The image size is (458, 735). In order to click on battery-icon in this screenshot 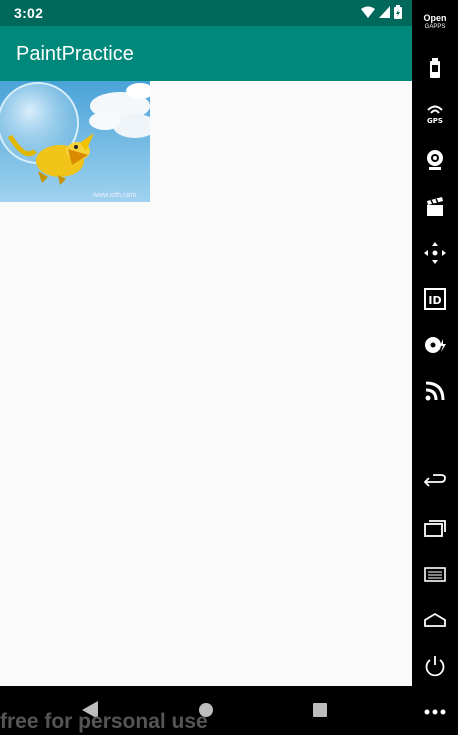, I will do `click(435, 68)`.